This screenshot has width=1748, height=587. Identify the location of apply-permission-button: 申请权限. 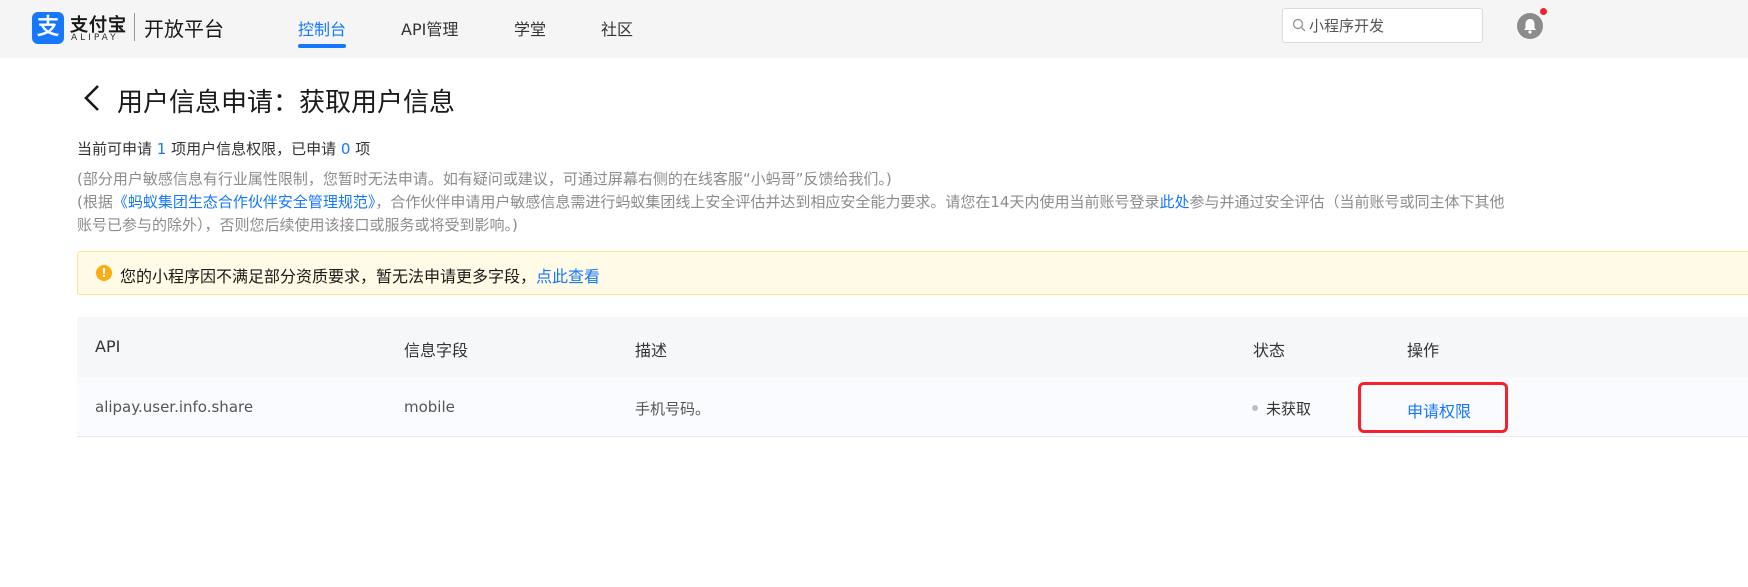
(1439, 410).